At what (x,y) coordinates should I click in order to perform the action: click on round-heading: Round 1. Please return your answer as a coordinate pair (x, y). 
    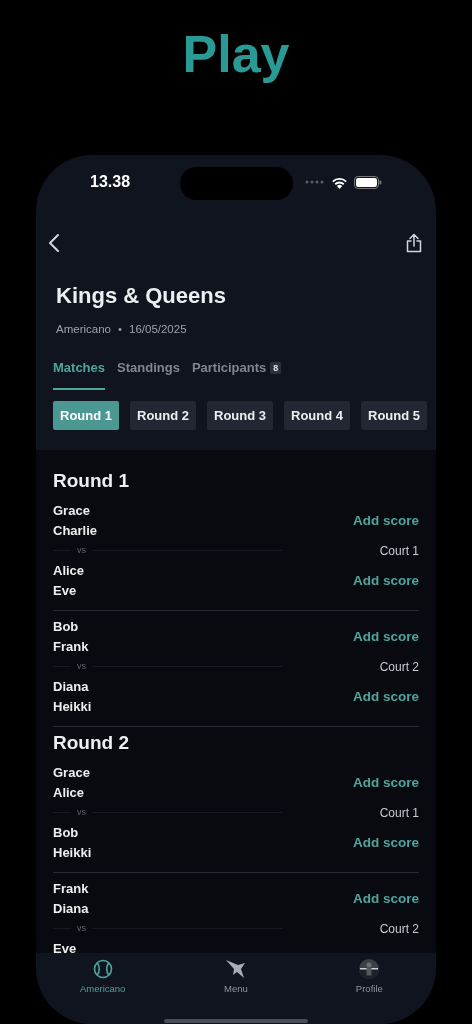
    Looking at the image, I should click on (91, 480).